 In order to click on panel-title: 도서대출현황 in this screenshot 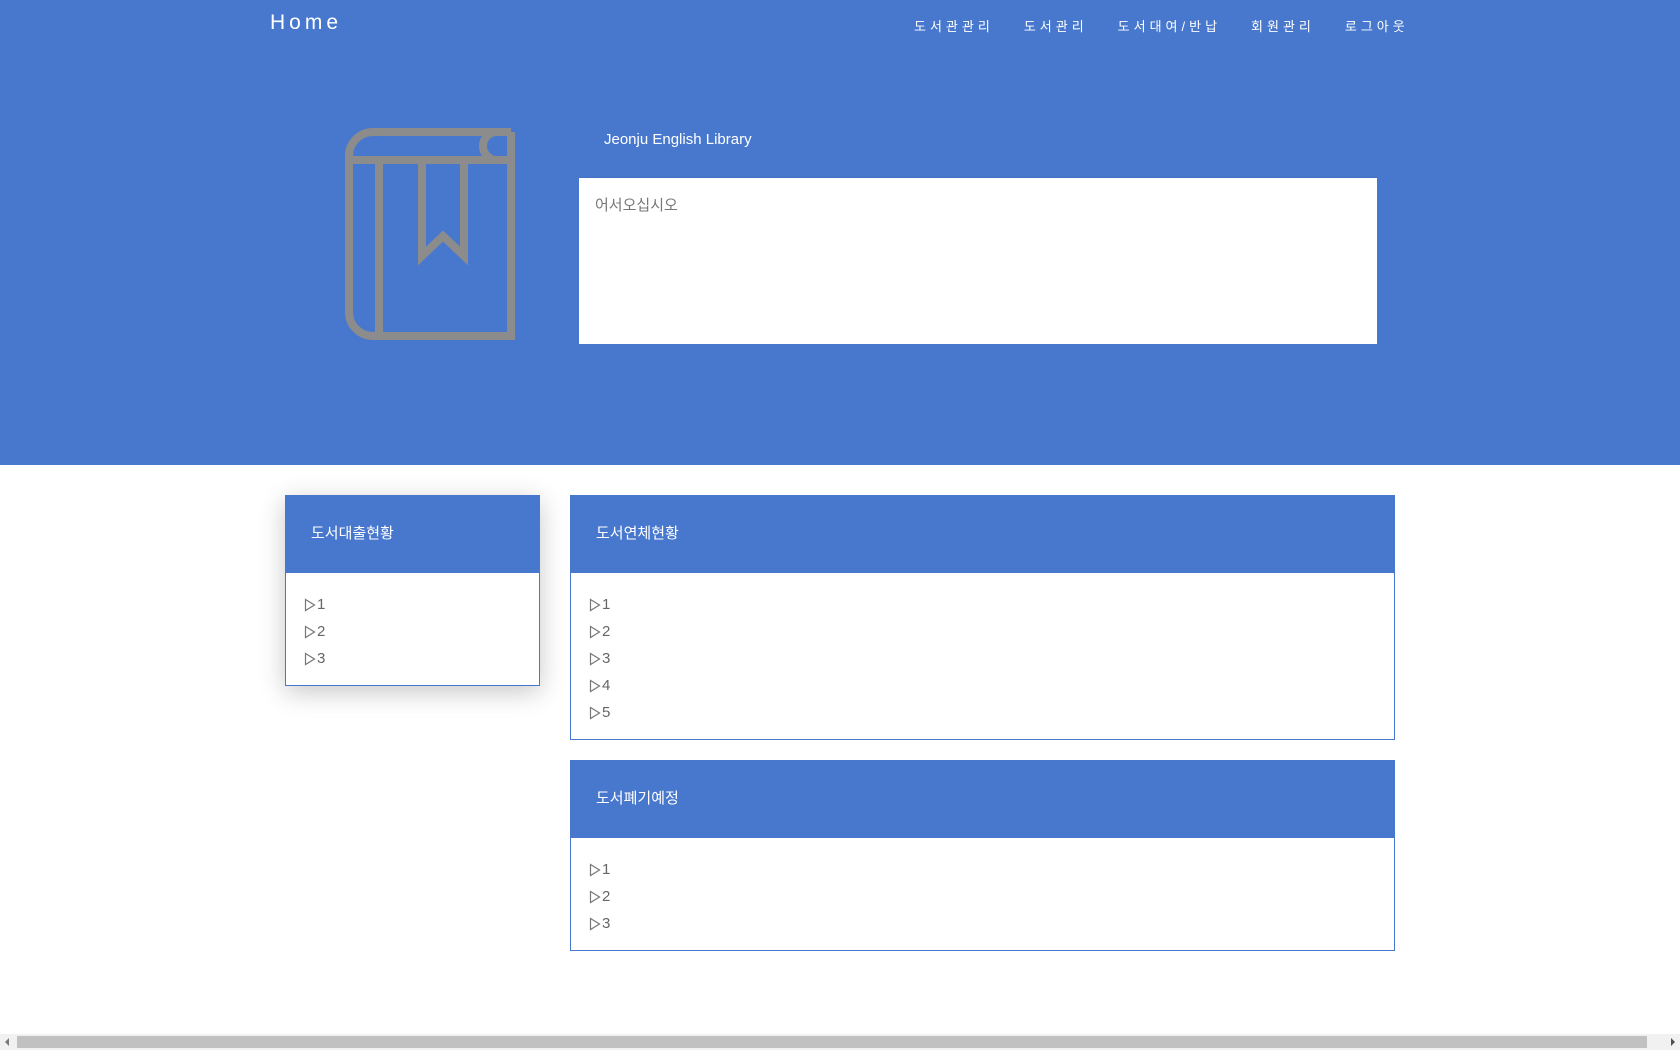, I will do `click(412, 534)`.